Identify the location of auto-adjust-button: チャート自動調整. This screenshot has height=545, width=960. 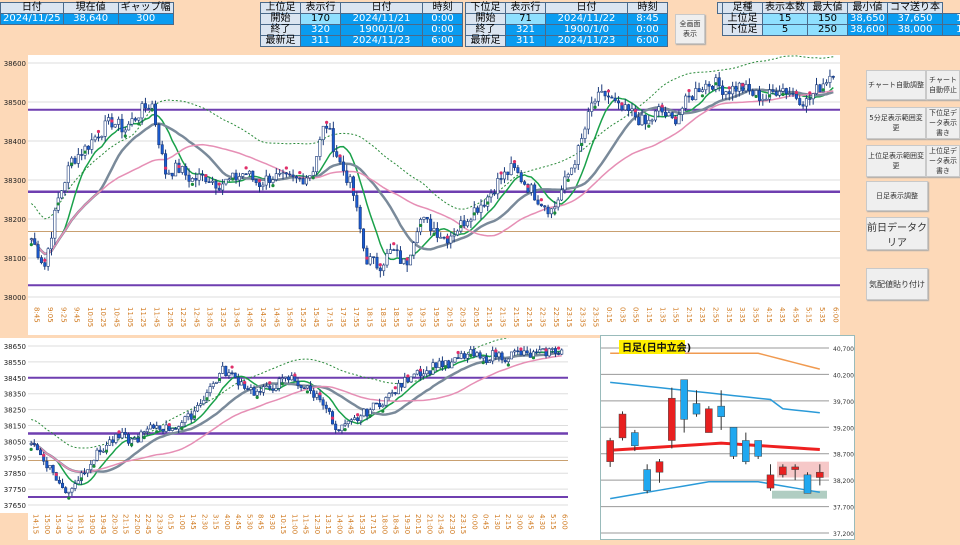
(896, 85).